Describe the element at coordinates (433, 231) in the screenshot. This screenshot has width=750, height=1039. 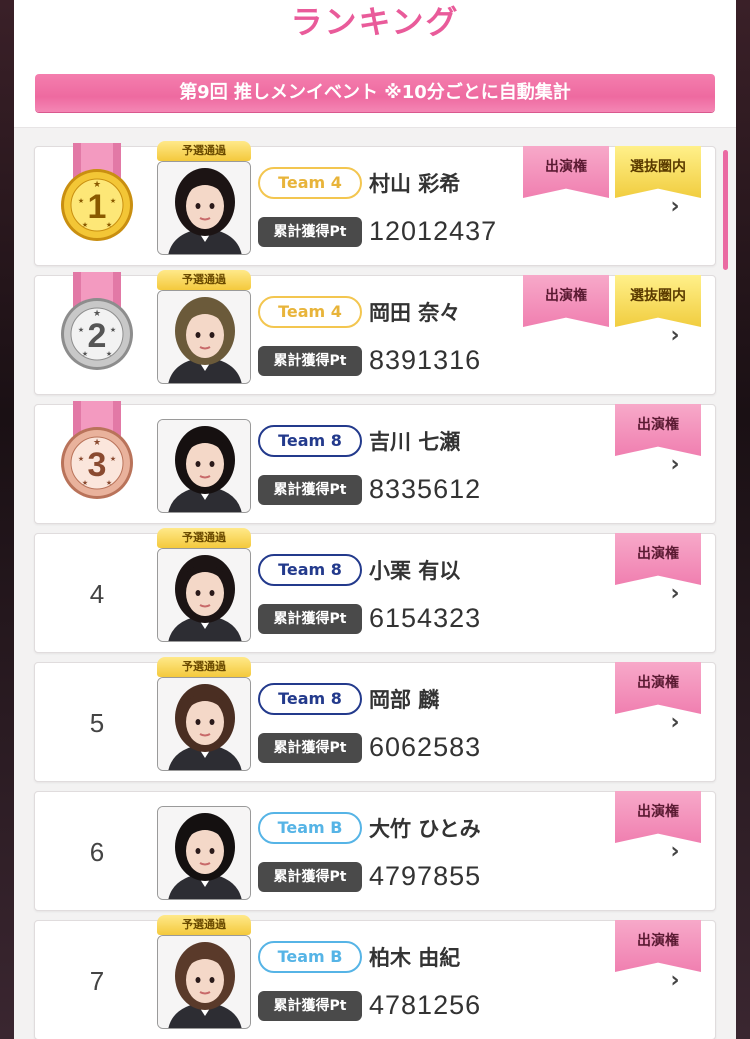
I see `points-value: 12012437` at that location.